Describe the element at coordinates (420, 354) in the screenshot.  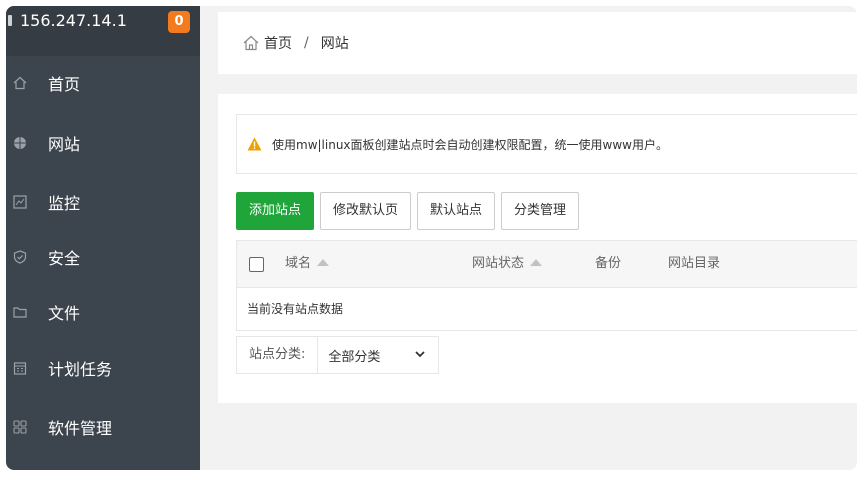
I see `chevron-down-icon` at that location.